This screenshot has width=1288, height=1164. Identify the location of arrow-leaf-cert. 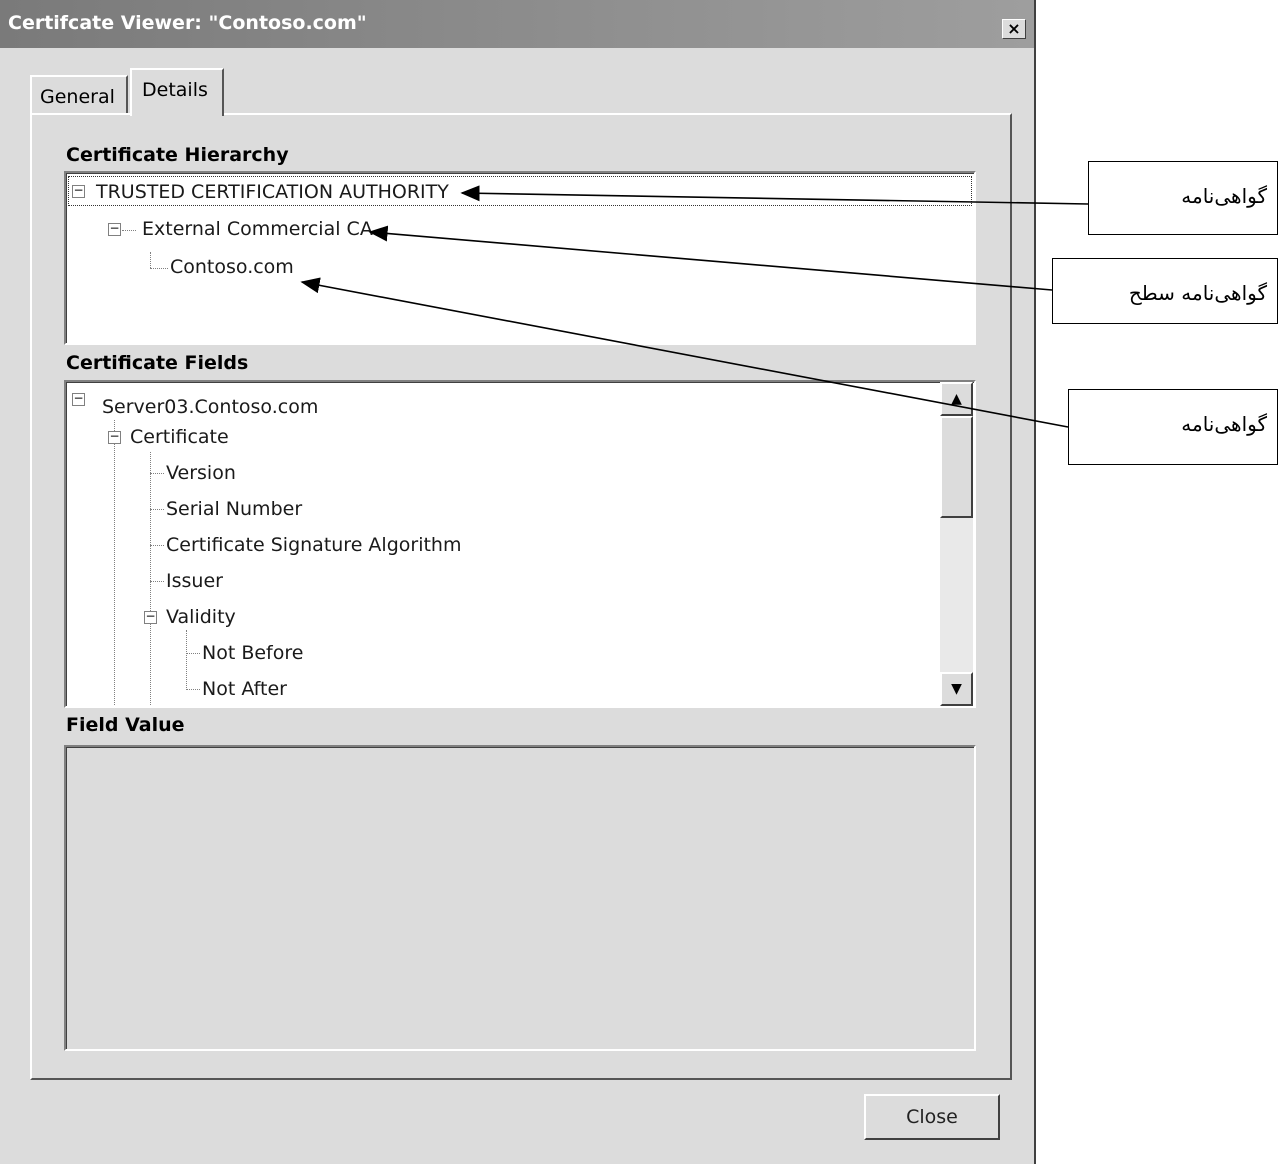
(684, 352).